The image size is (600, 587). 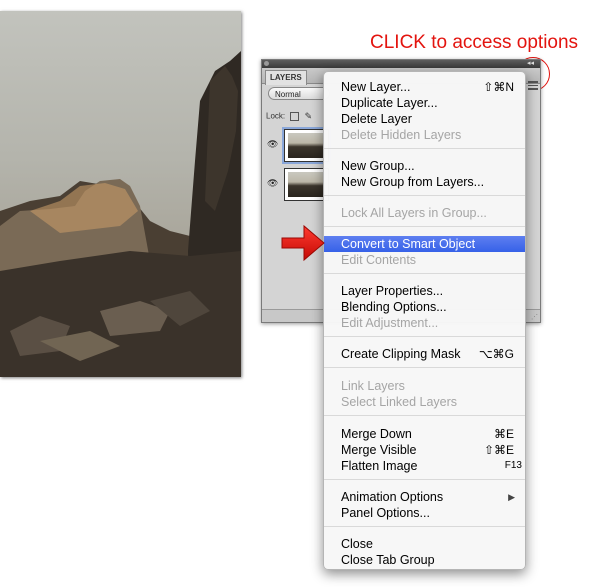 I want to click on lock-transparency-icon, so click(x=295, y=116).